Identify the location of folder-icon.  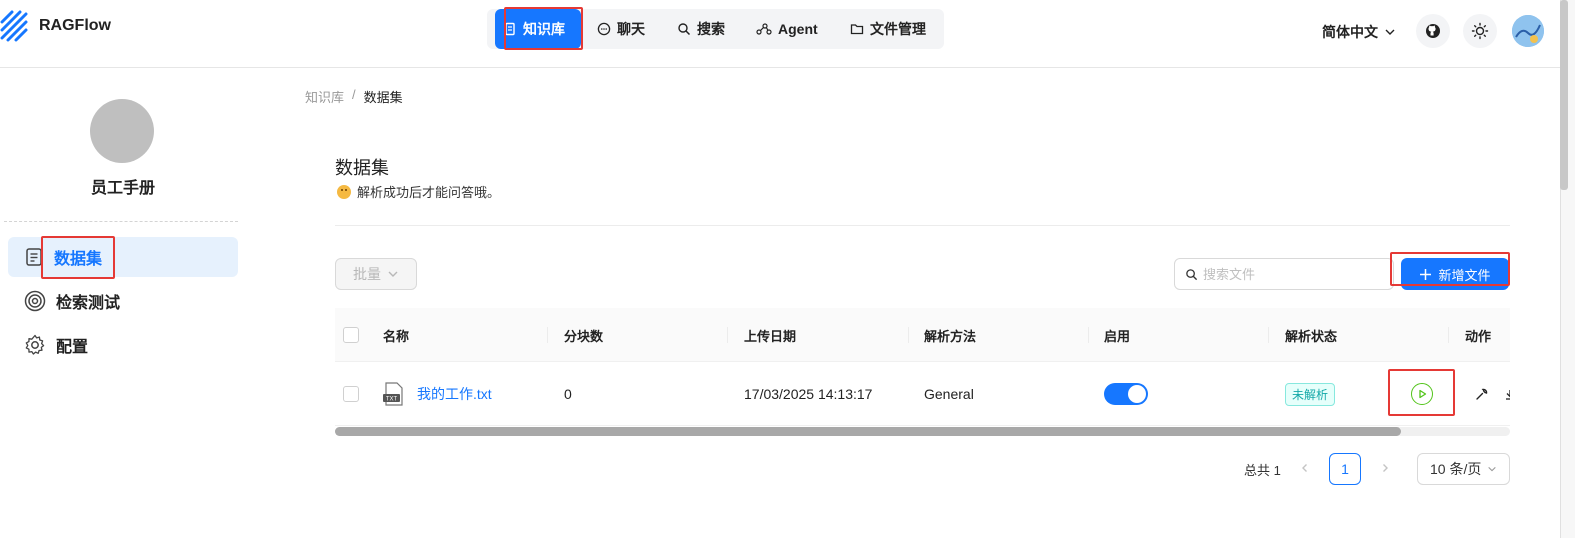
(857, 29).